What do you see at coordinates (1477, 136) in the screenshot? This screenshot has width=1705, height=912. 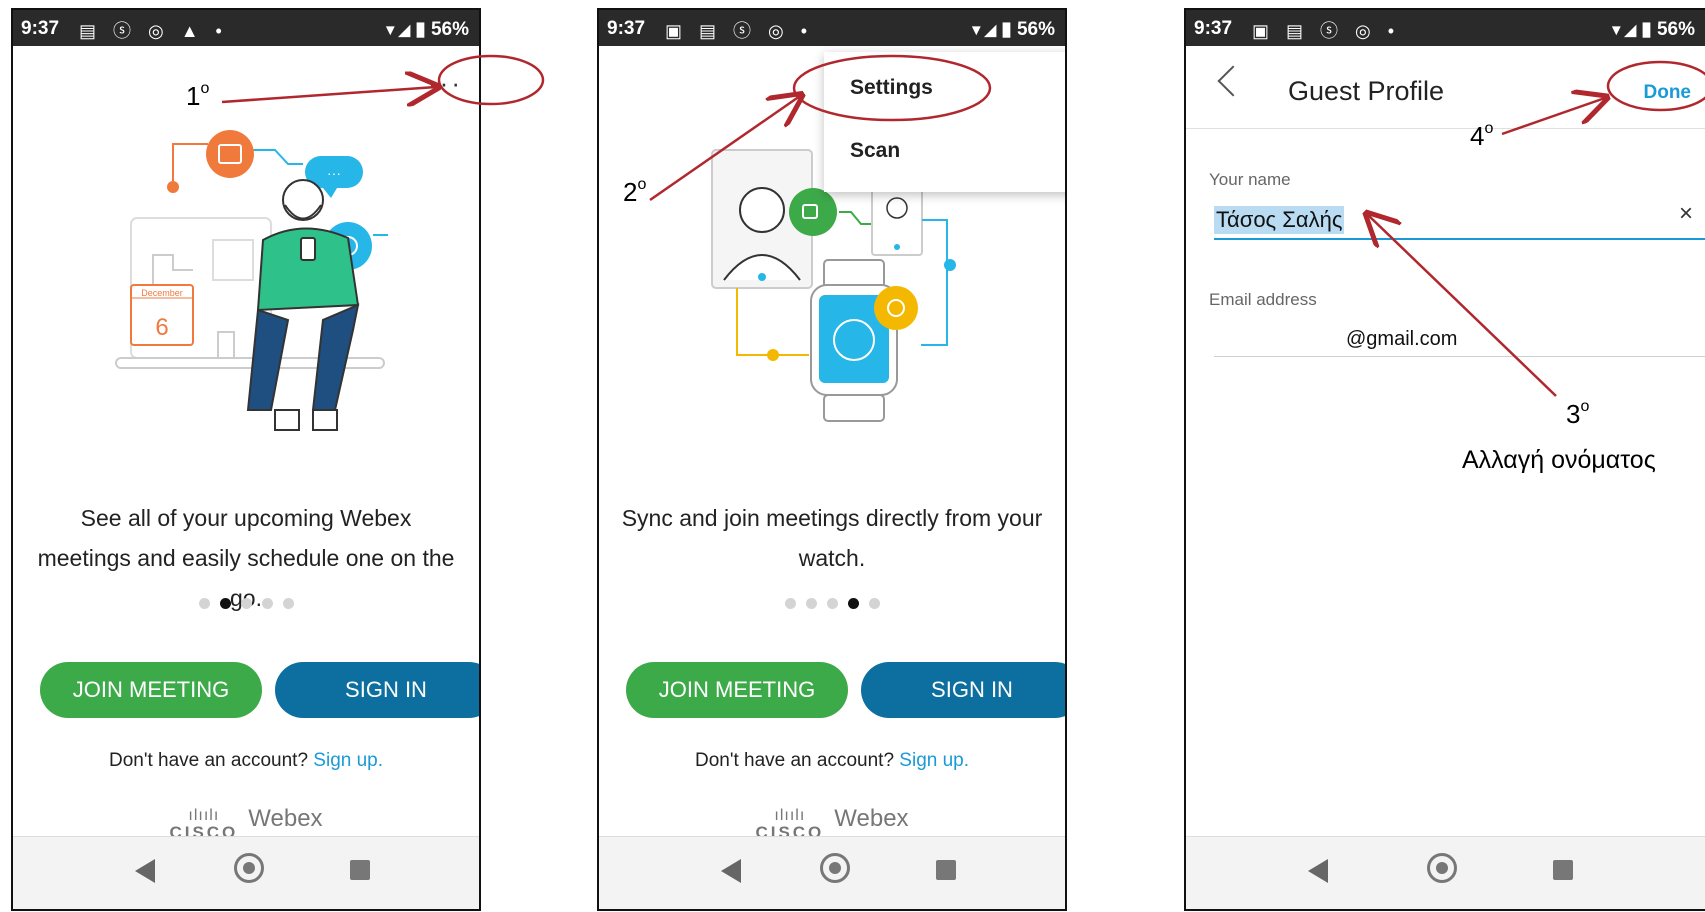 I see `step4-number: 4` at bounding box center [1477, 136].